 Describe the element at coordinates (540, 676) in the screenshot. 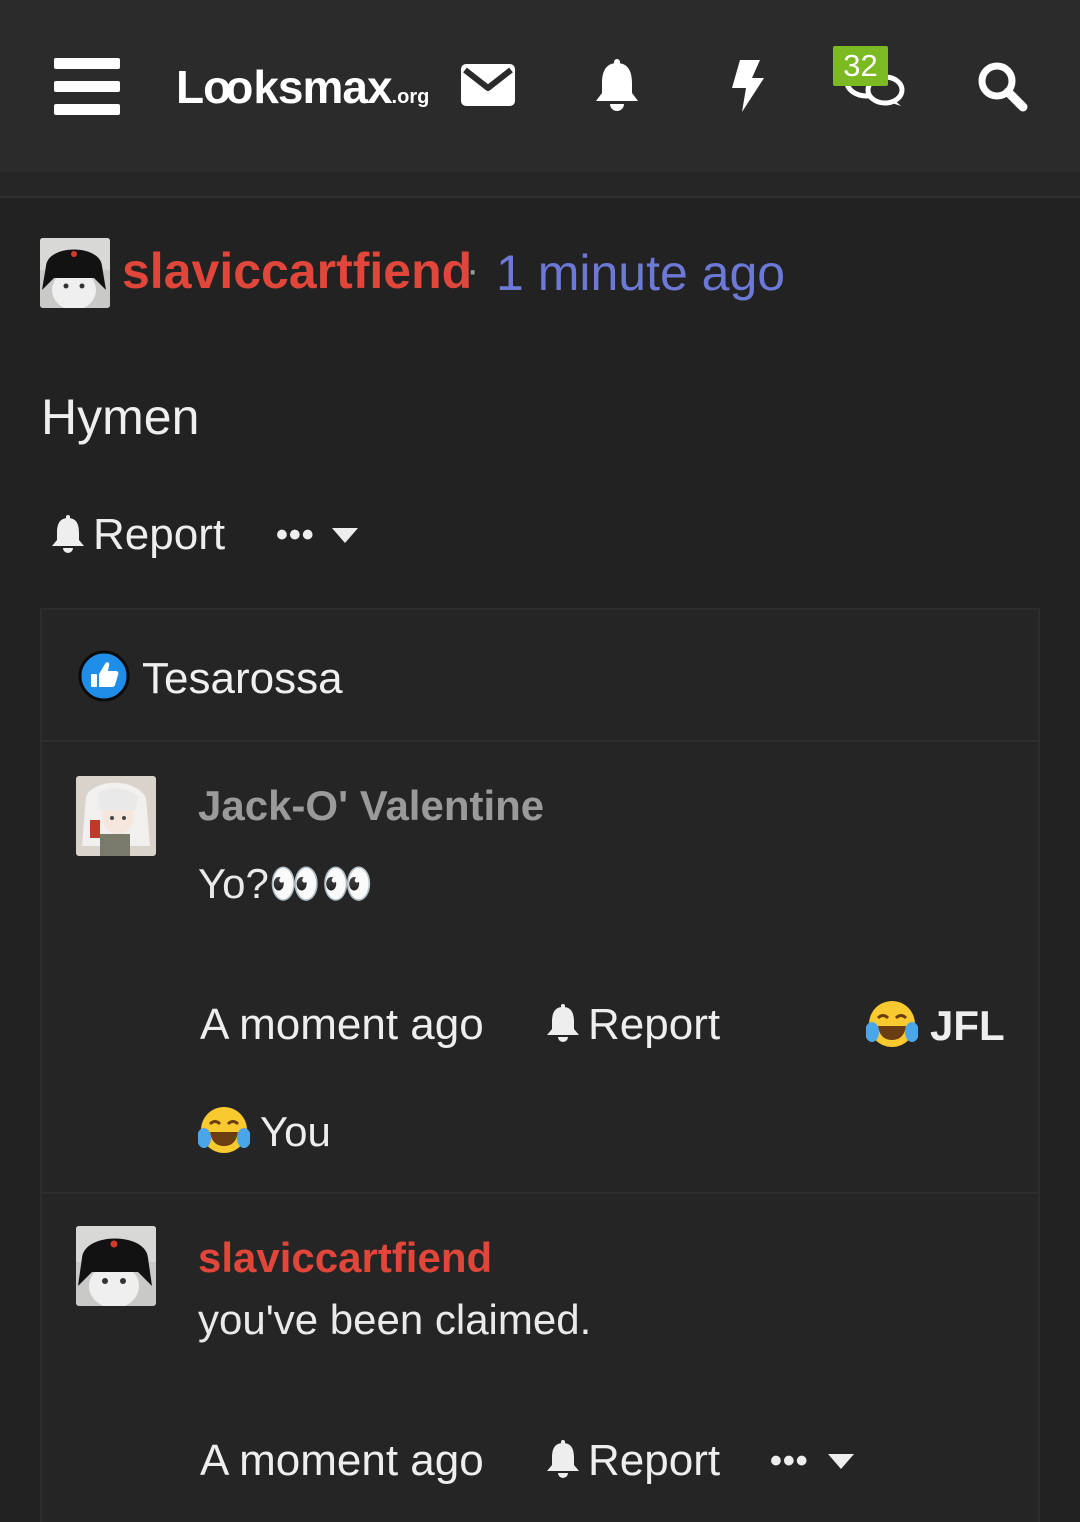

I see `reactions-summary: Tesarossa` at that location.